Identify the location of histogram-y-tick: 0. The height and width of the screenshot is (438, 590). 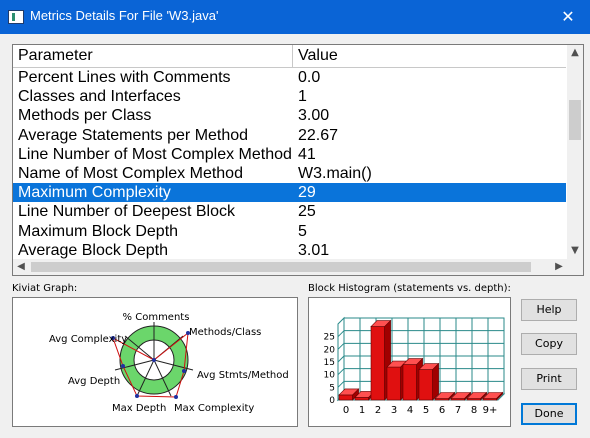
(332, 401).